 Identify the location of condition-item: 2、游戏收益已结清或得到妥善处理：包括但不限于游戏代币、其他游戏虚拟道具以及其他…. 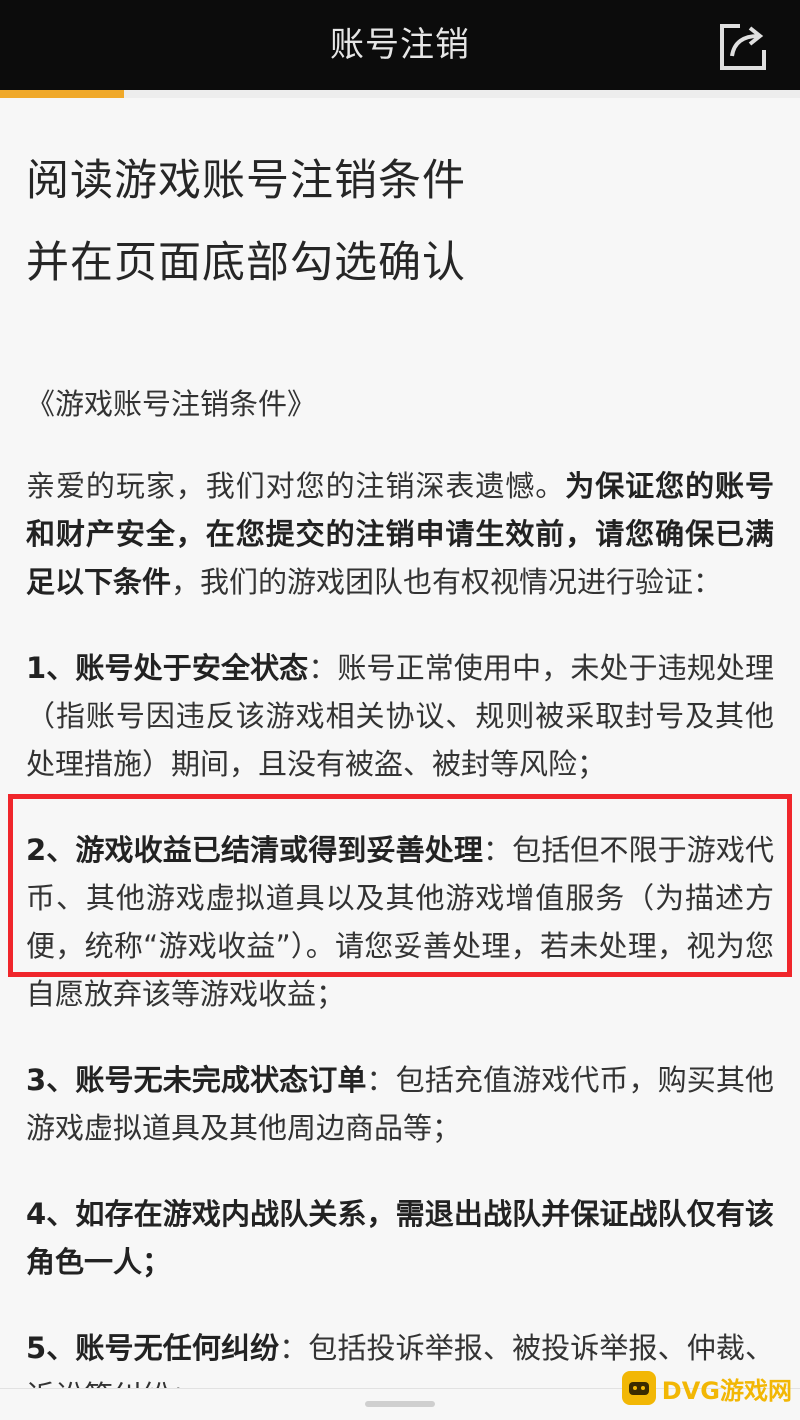
(400, 922).